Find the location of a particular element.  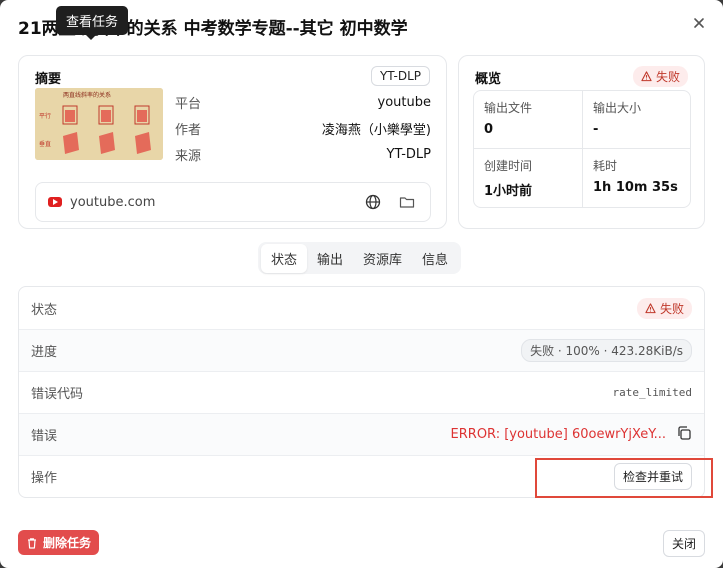

summary-heading: 摘要 is located at coordinates (48, 79).